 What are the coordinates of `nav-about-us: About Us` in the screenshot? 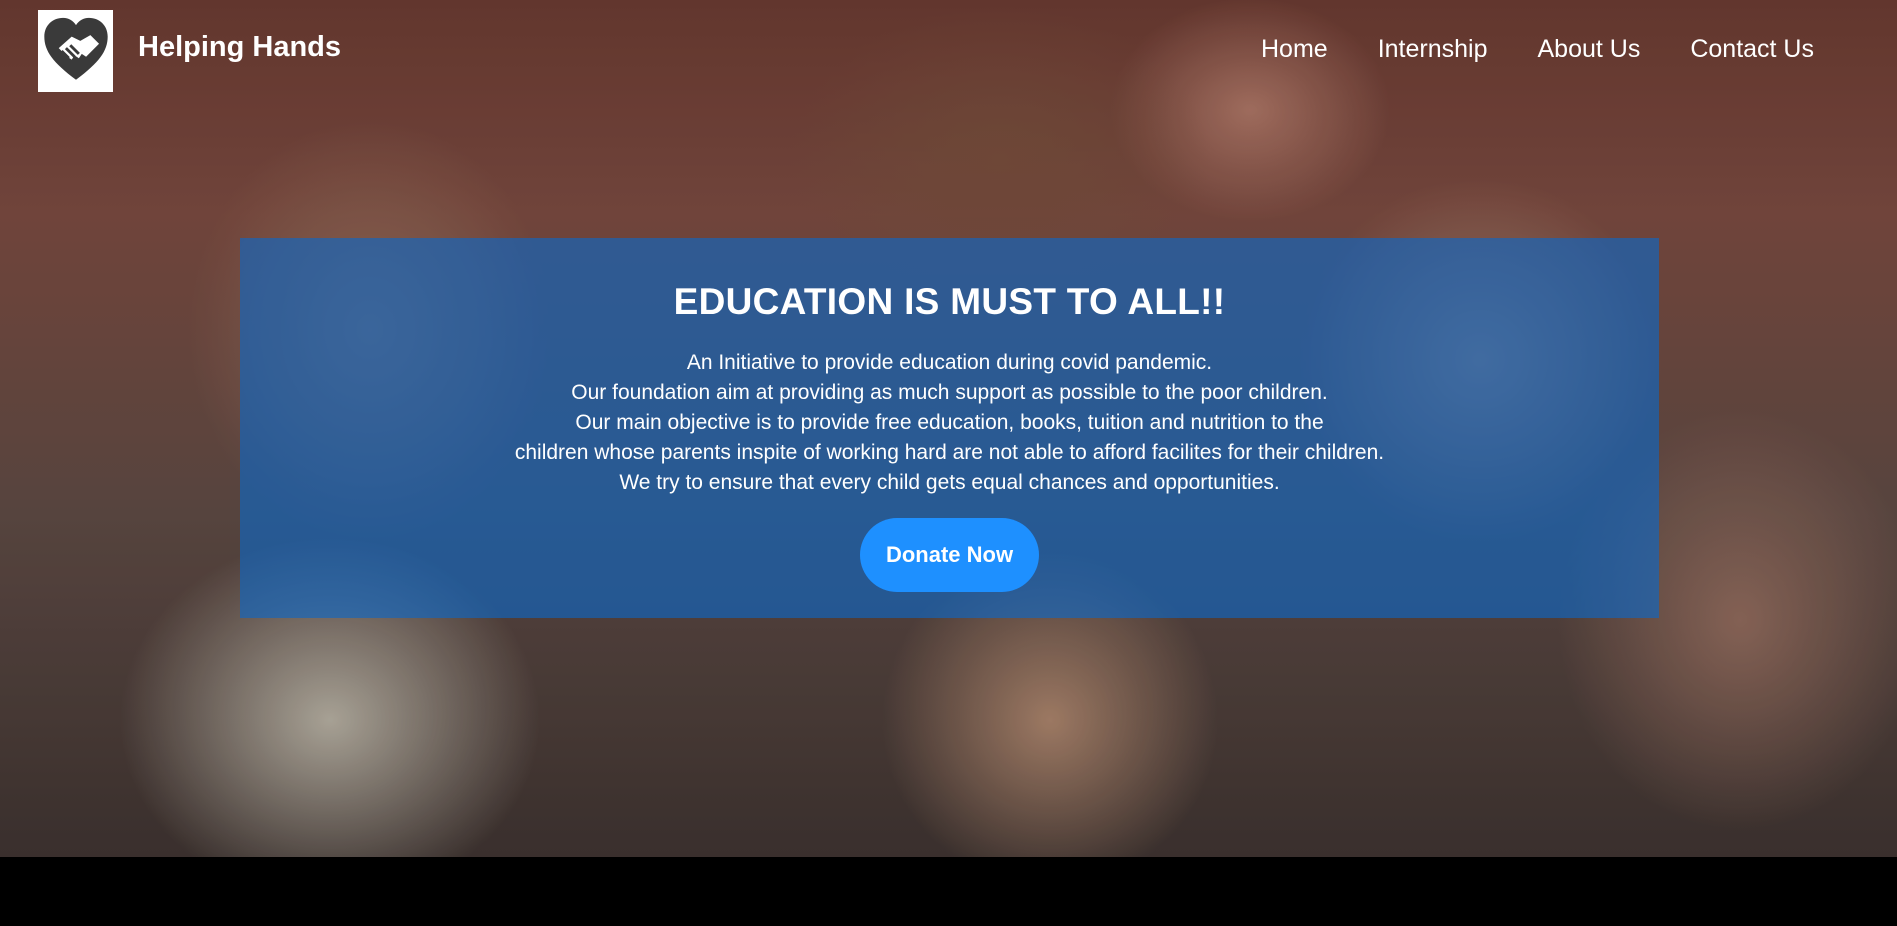 It's located at (1588, 49).